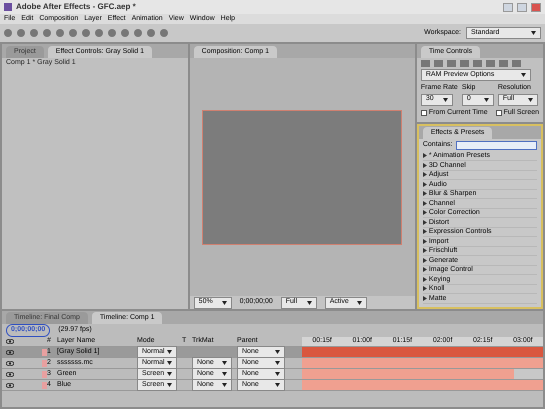 The height and width of the screenshot is (409, 545). Describe the element at coordinates (522, 7) in the screenshot. I see `maximize-button` at that location.